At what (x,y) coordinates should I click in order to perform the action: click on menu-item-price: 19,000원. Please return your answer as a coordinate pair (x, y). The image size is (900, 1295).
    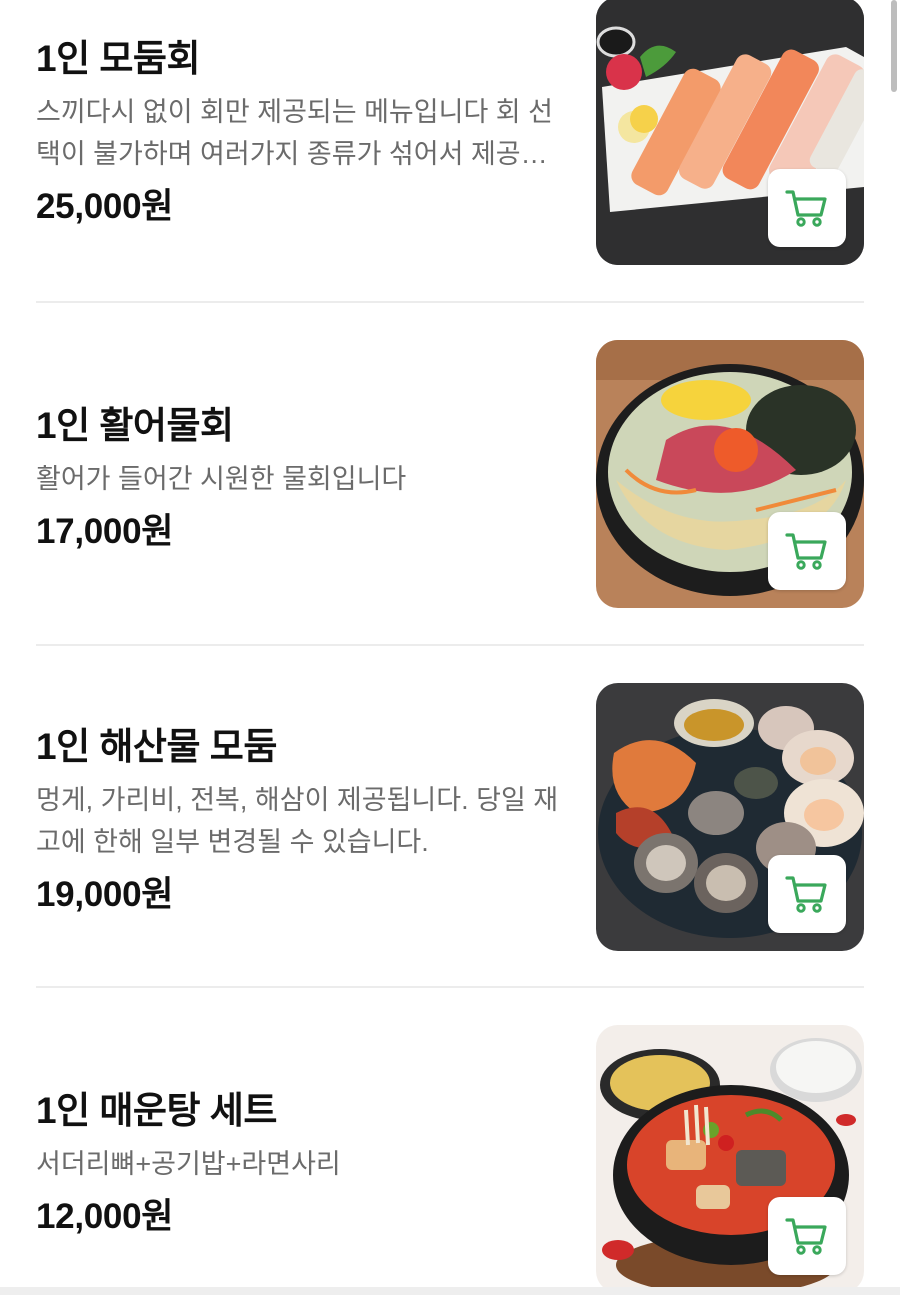
    Looking at the image, I should click on (105, 894).